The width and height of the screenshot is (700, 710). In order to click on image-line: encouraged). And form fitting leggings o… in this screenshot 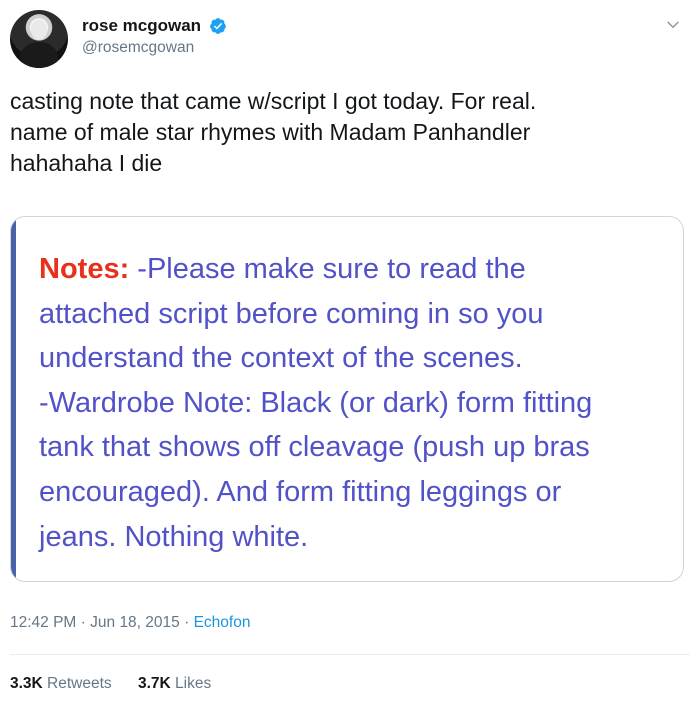, I will do `click(300, 491)`.